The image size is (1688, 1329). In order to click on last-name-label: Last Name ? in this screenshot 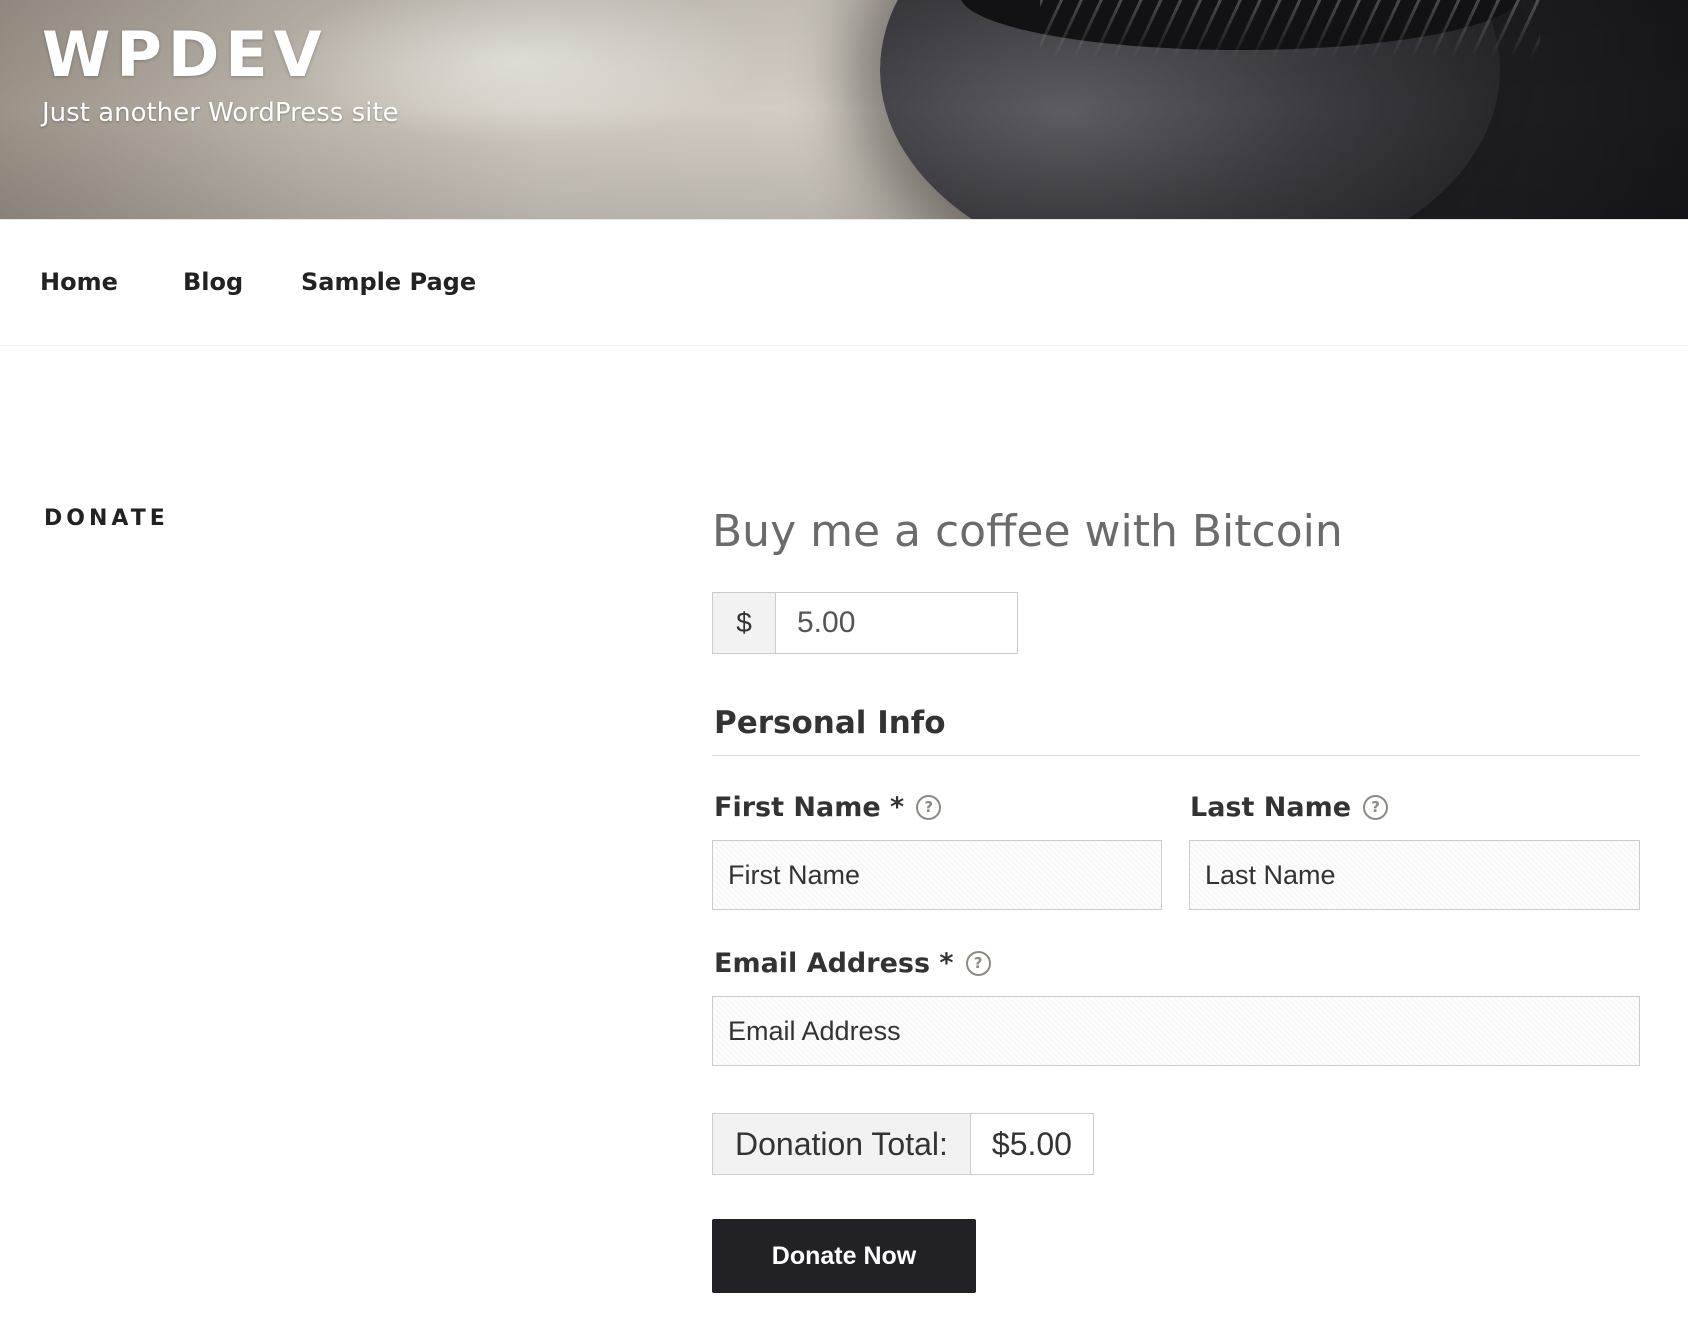, I will do `click(1289, 807)`.